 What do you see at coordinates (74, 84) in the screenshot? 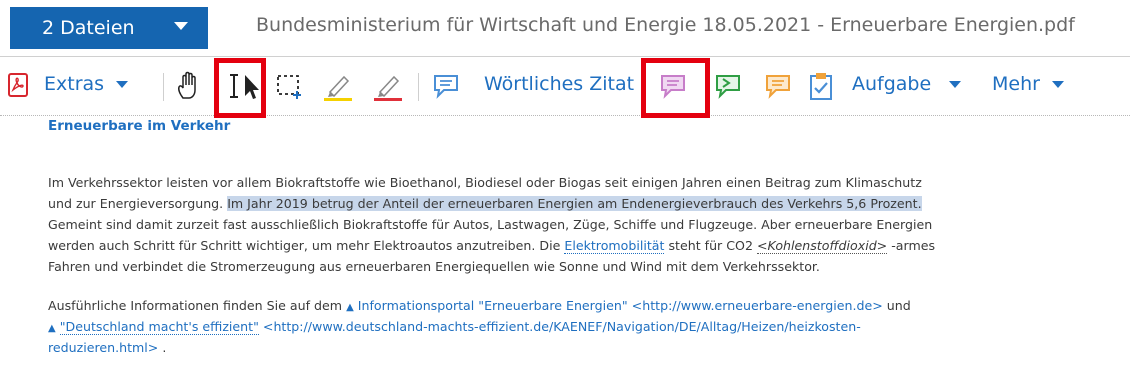
I see `extras-label: Extras` at bounding box center [74, 84].